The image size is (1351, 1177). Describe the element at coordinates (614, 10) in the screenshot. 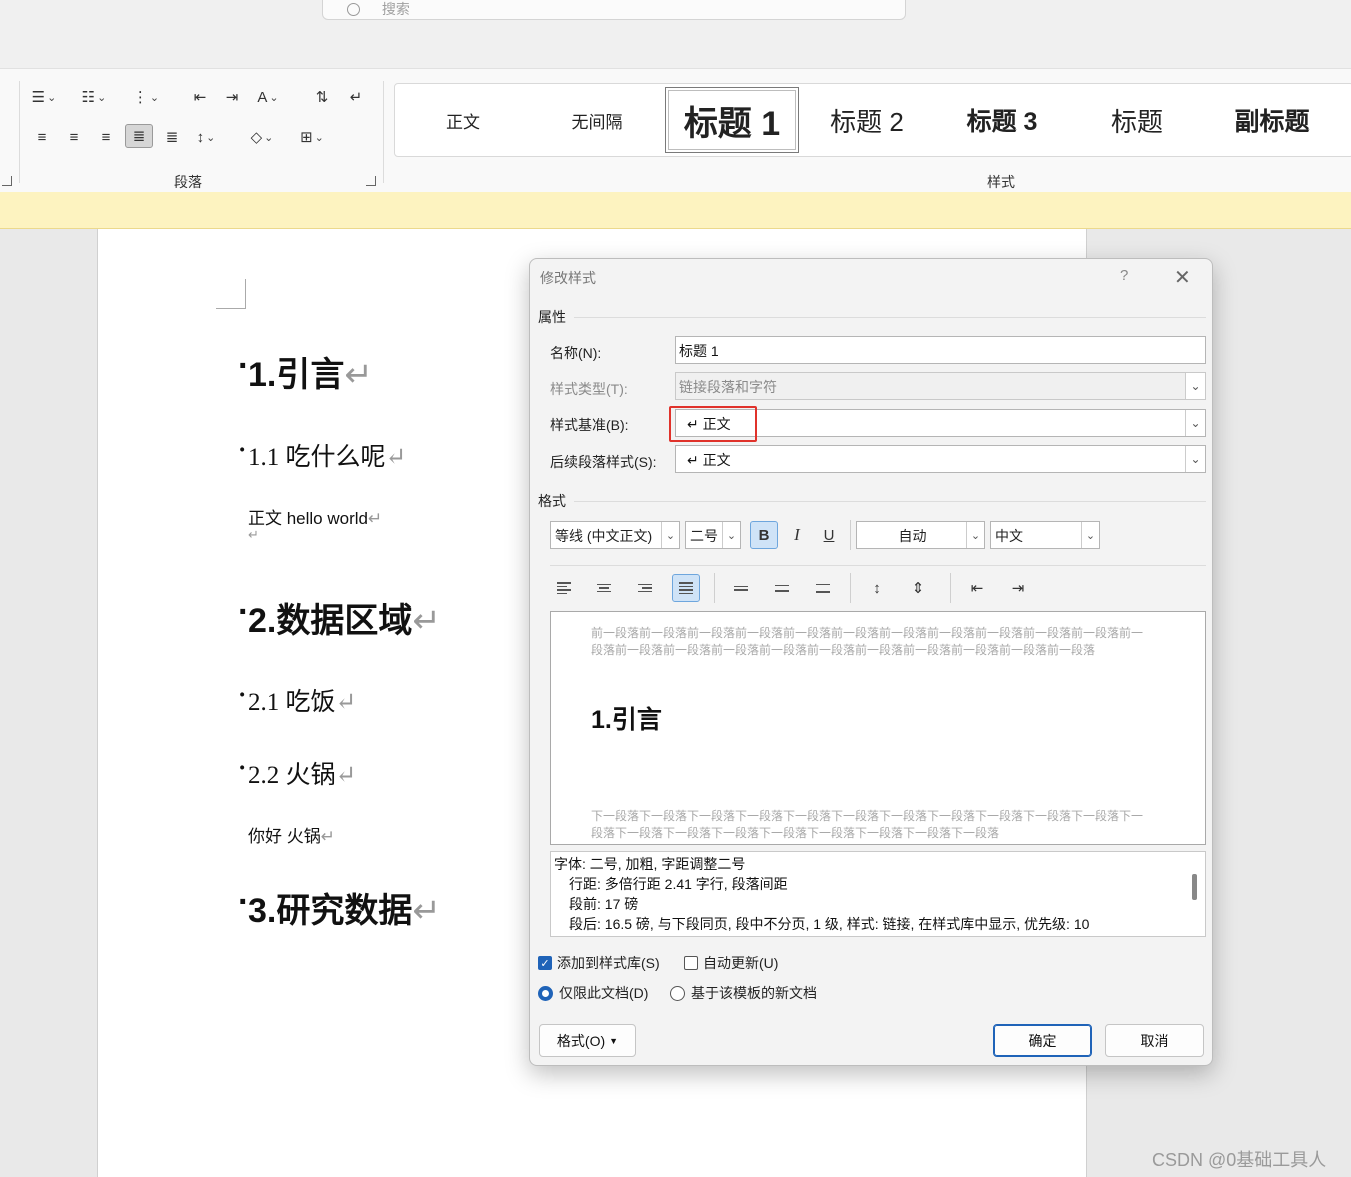

I see `search-box: 搜索` at that location.